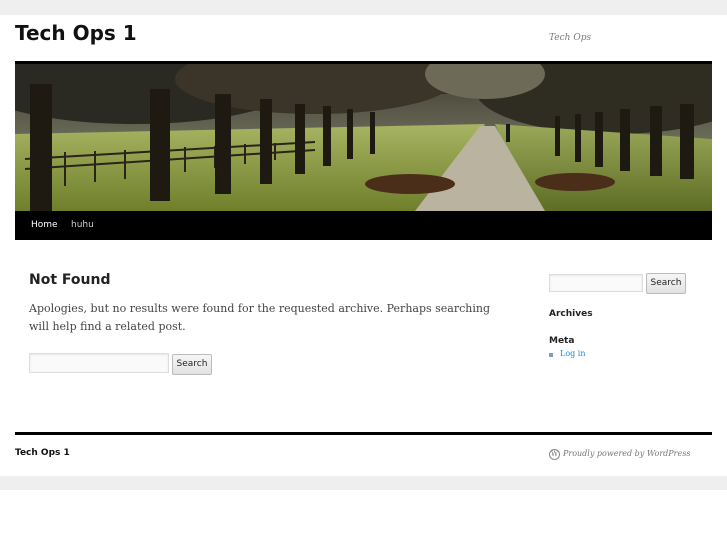 This screenshot has width=727, height=545. Describe the element at coordinates (551, 355) in the screenshot. I see `list-bullet` at that location.